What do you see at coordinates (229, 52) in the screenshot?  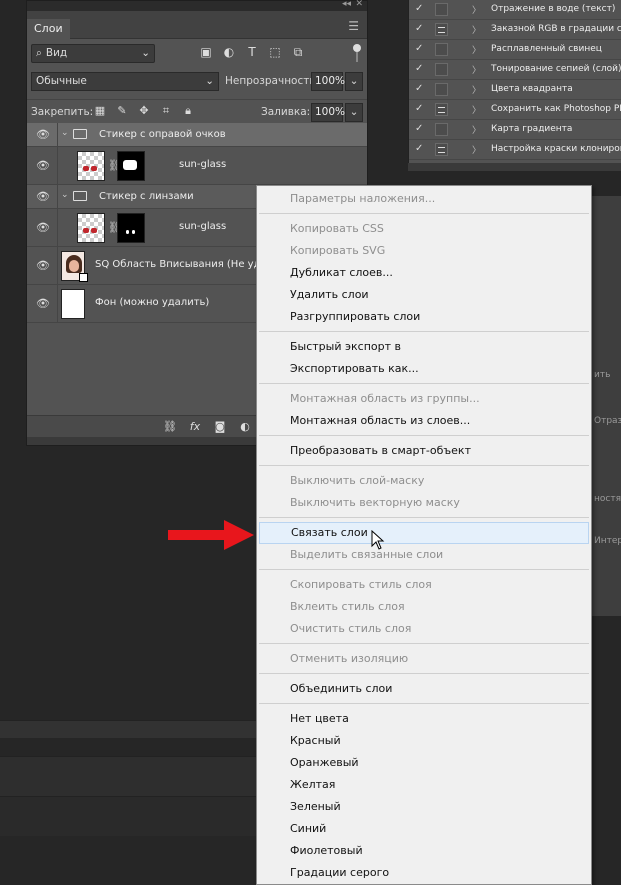 I see `adjustment-filter-icon: ◐` at bounding box center [229, 52].